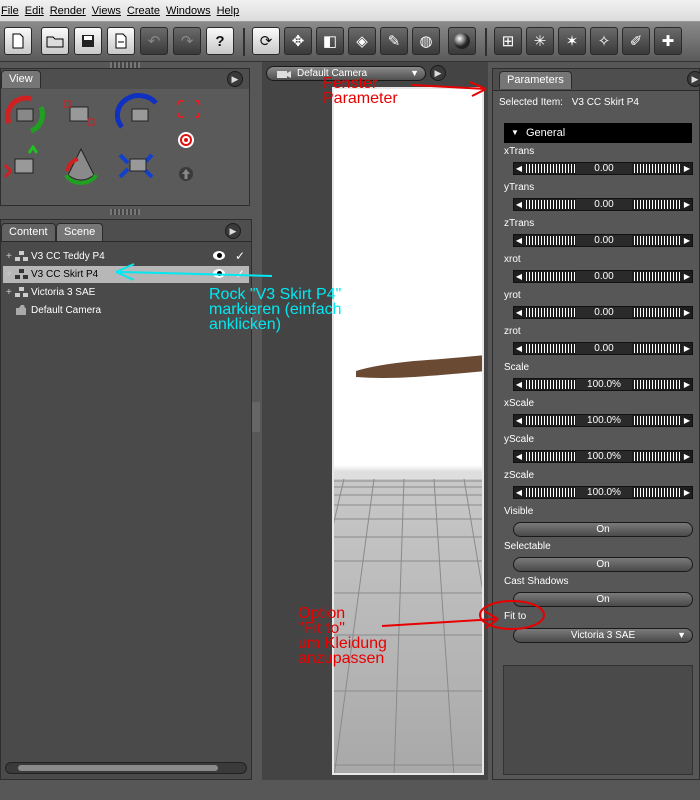  What do you see at coordinates (139, 115) in the screenshot?
I see `rotate-camera-icon` at bounding box center [139, 115].